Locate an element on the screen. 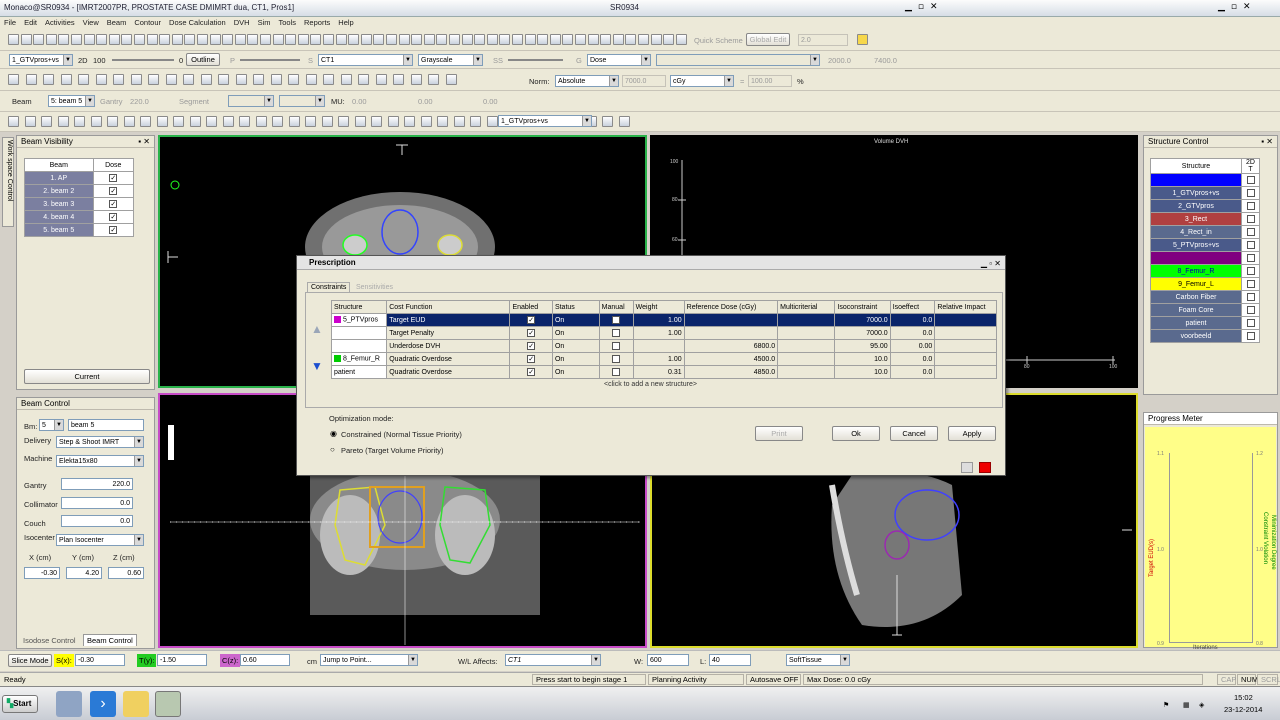  structure-select: 1_GTVpros+vs ▼ is located at coordinates (41, 60).